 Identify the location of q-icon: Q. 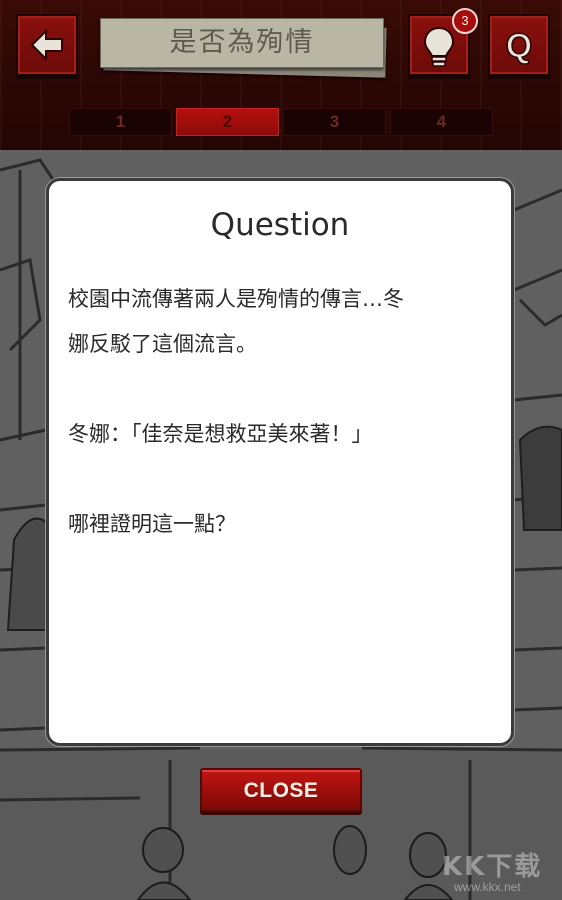
(519, 46).